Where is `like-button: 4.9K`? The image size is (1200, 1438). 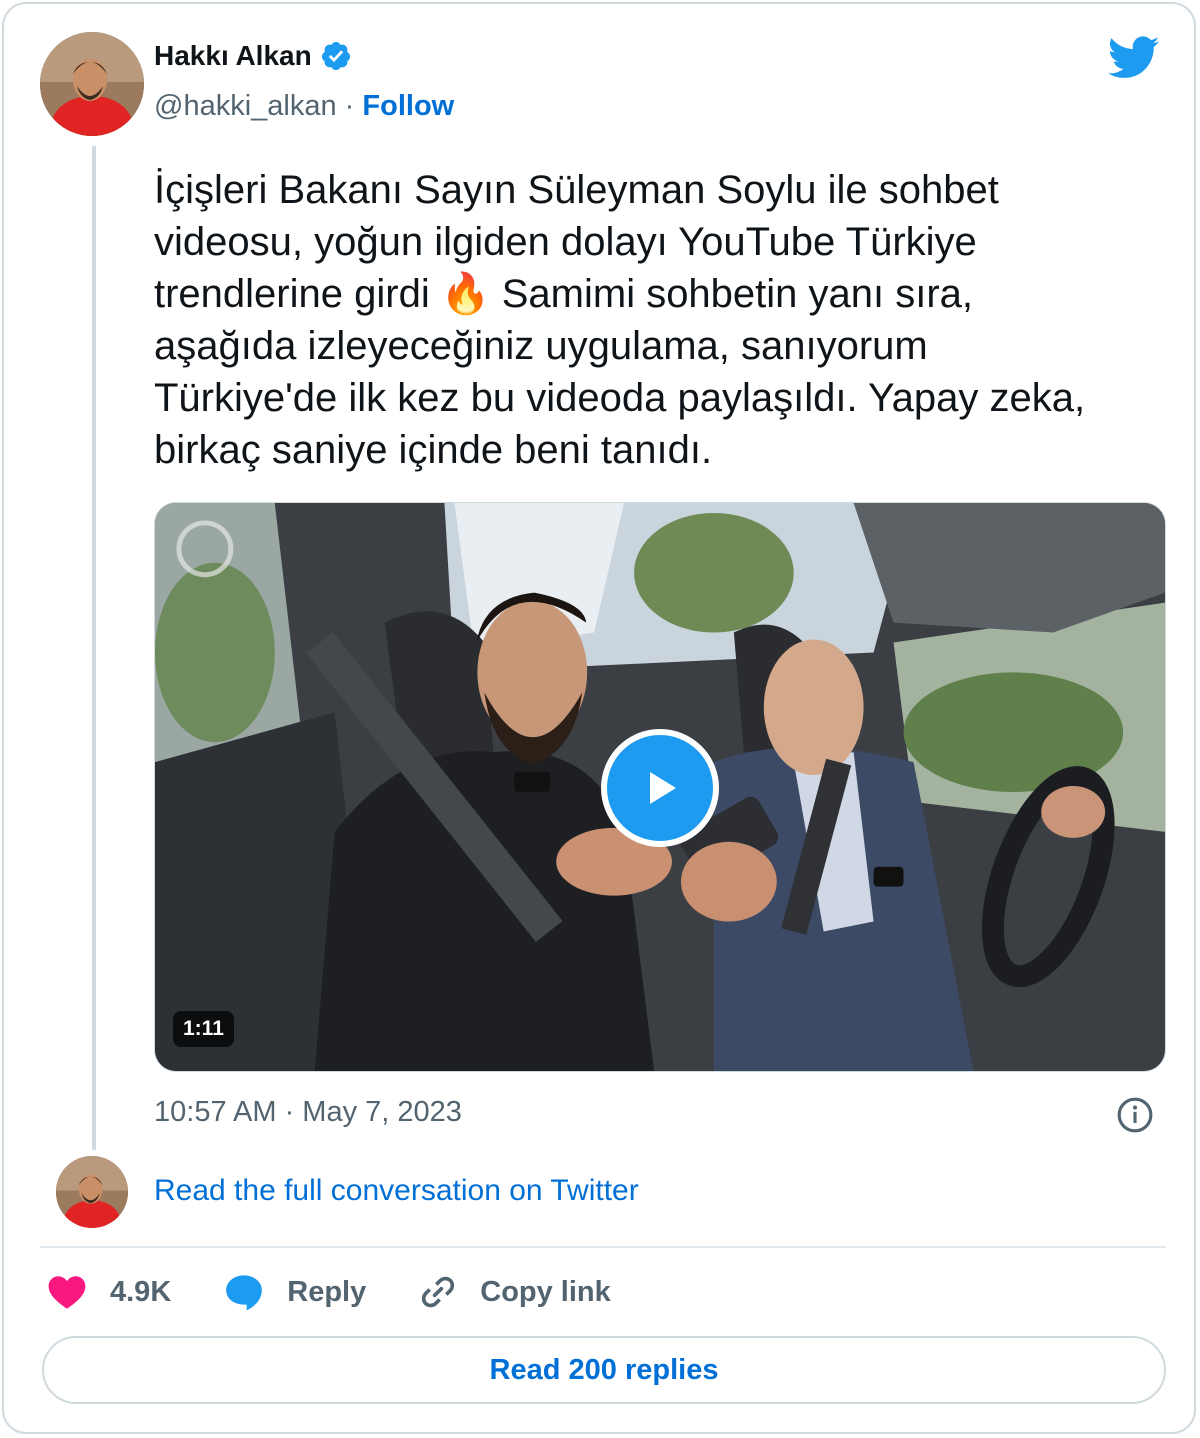
like-button: 4.9K is located at coordinates (108, 1292).